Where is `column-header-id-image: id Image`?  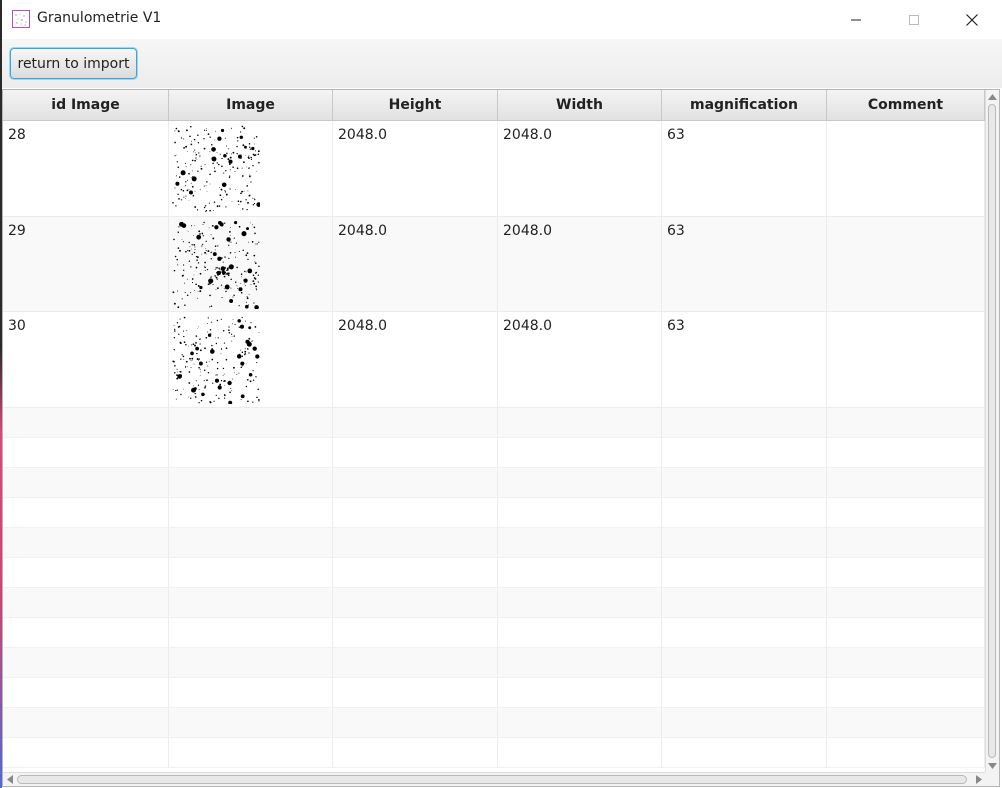
column-header-id-image: id Image is located at coordinates (86, 105).